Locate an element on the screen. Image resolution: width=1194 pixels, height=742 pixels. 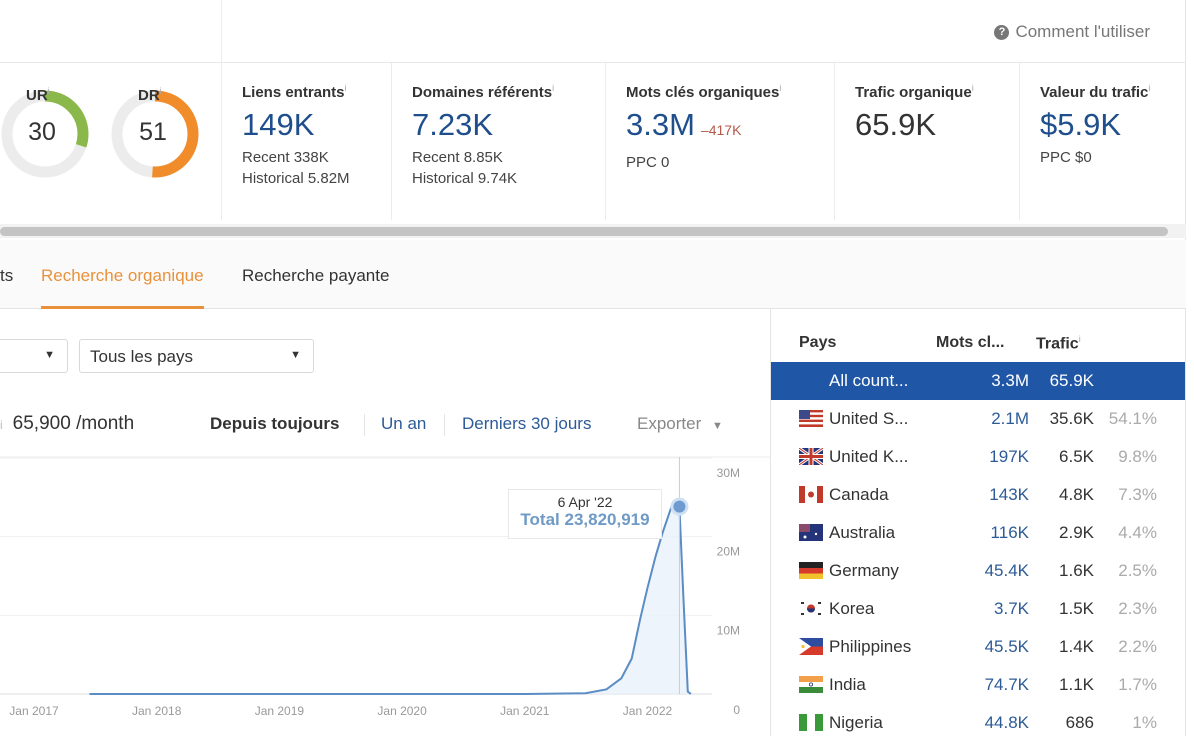
country-keywords: 45.4K is located at coordinates (1006, 570).